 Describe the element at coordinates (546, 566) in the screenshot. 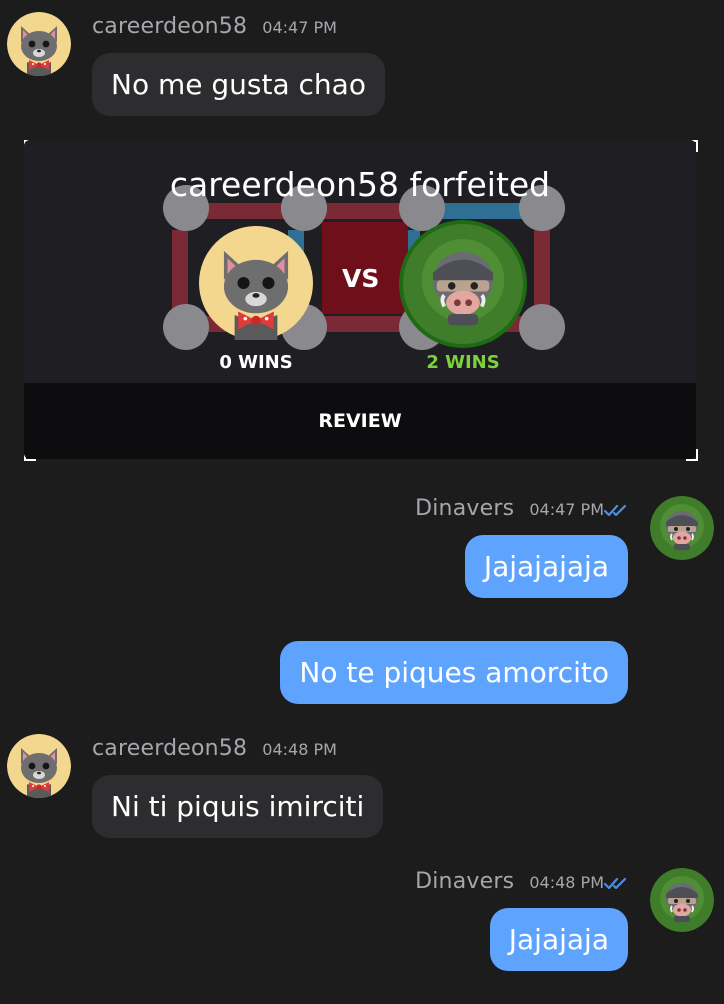

I see `message-bubble: Jajajajaja` at that location.